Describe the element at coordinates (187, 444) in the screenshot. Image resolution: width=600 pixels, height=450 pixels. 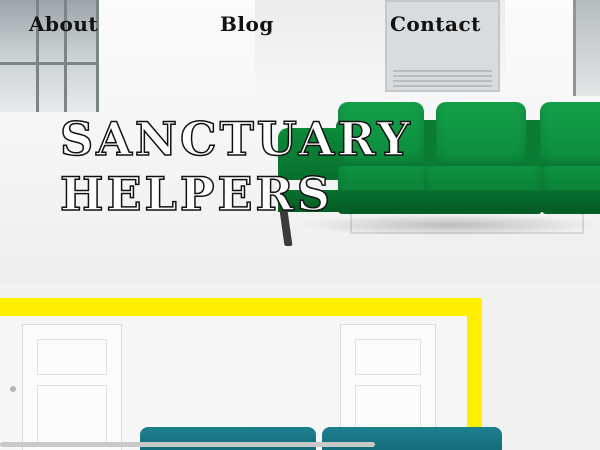
I see `horizontal-scrollbar` at that location.